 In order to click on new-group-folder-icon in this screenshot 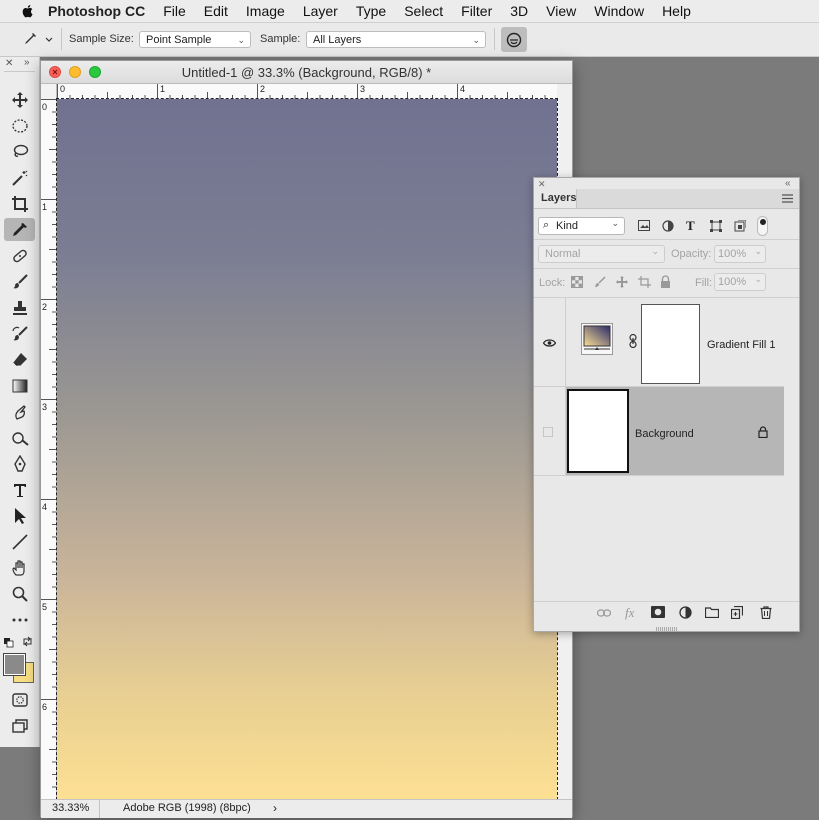, I will do `click(712, 612)`.